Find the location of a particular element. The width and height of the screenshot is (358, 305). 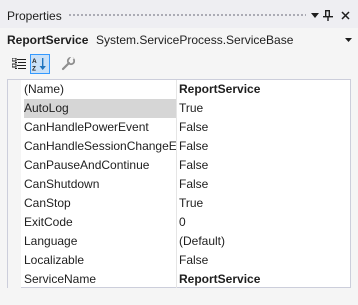

chevron-down-icon is located at coordinates (348, 40).